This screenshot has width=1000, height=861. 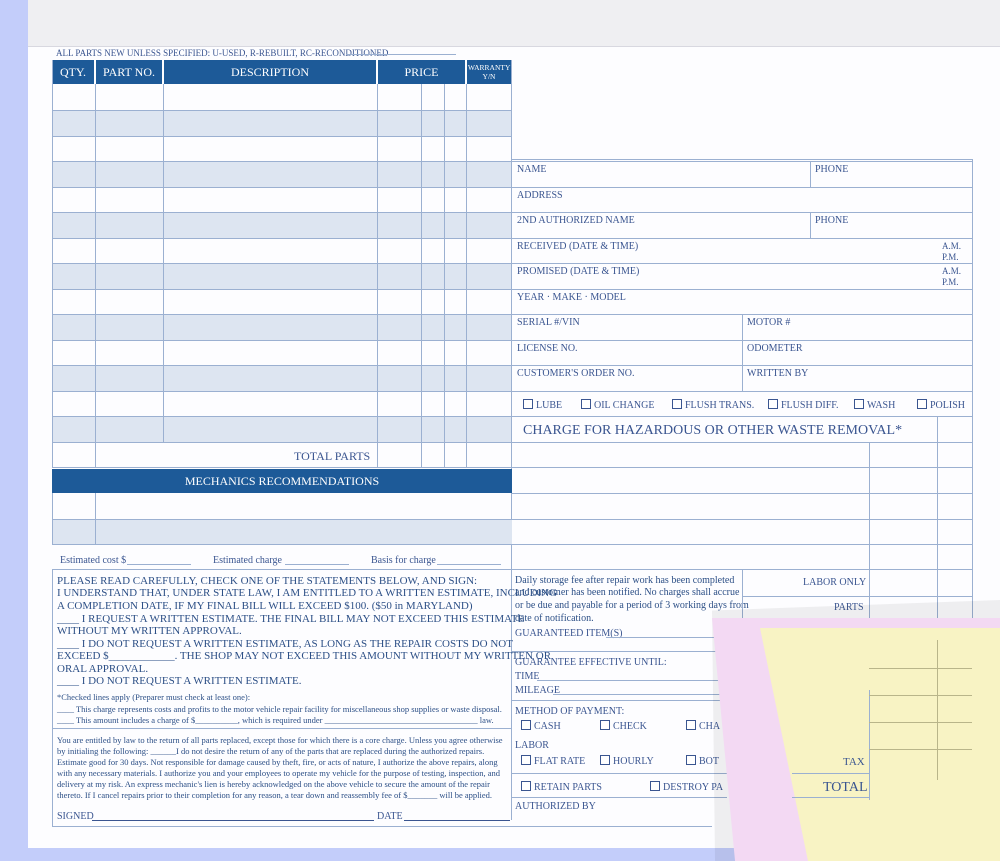 I want to click on year-make-model-label: YEAR · MAKE · MODEL, so click(x=571, y=297).